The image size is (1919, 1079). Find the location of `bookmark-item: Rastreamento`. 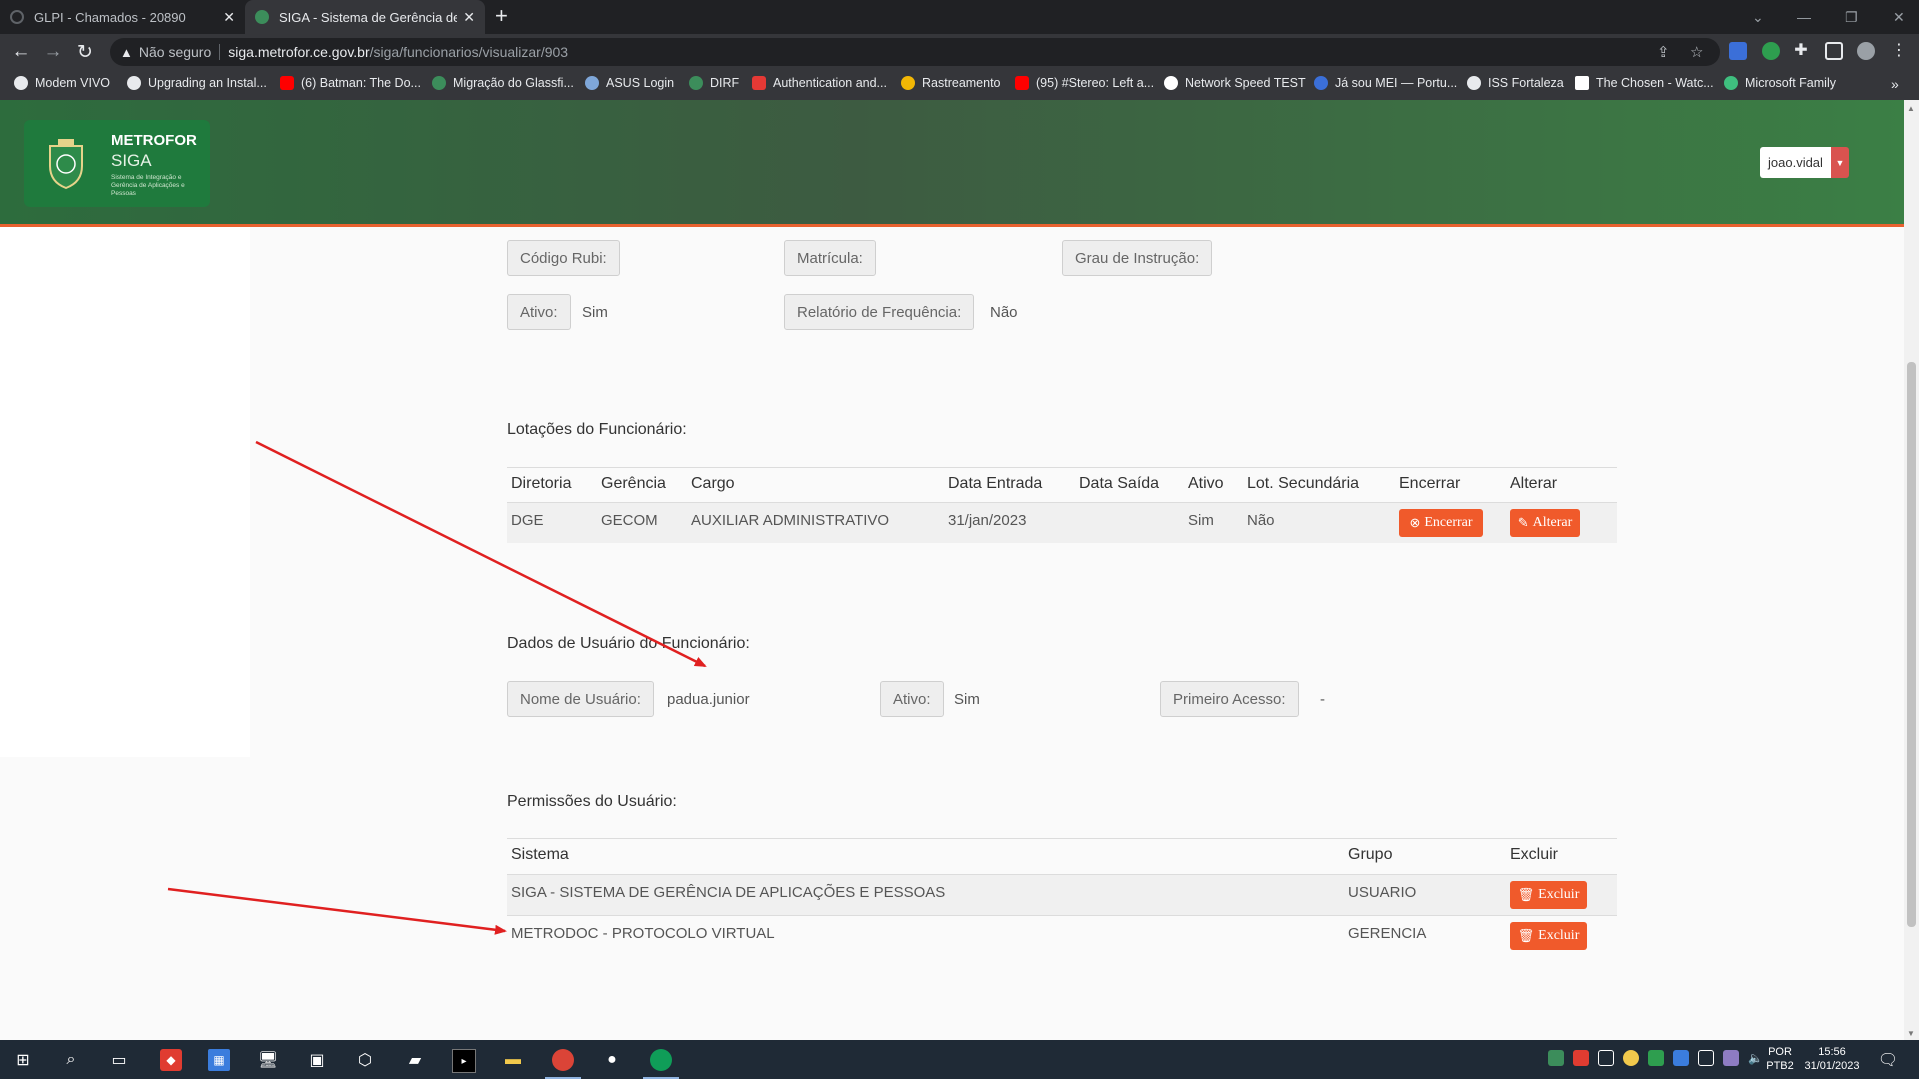

bookmark-item: Rastreamento is located at coordinates (951, 83).